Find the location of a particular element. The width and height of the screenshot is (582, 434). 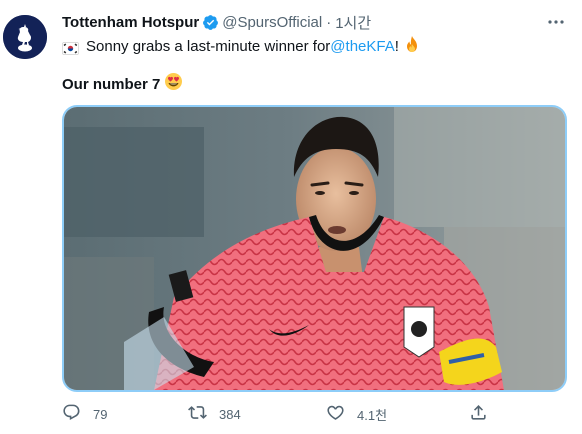

tweet-text-line-2: Our number 7 is located at coordinates (122, 84).